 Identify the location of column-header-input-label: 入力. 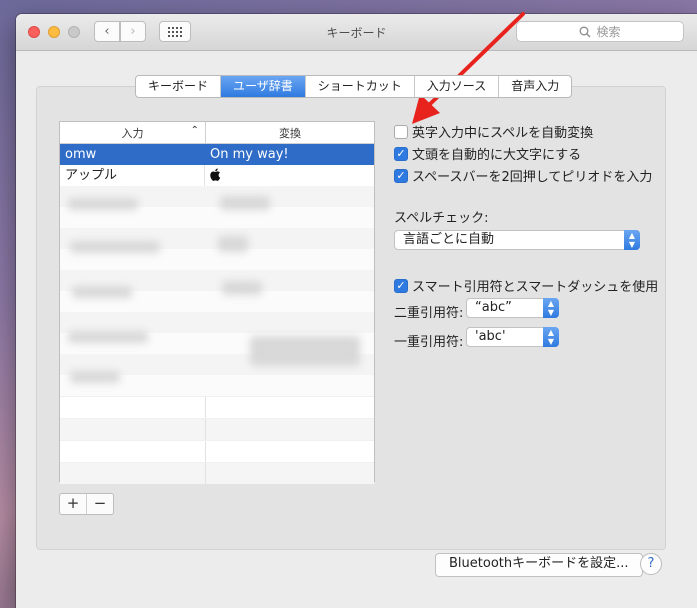
(132, 133).